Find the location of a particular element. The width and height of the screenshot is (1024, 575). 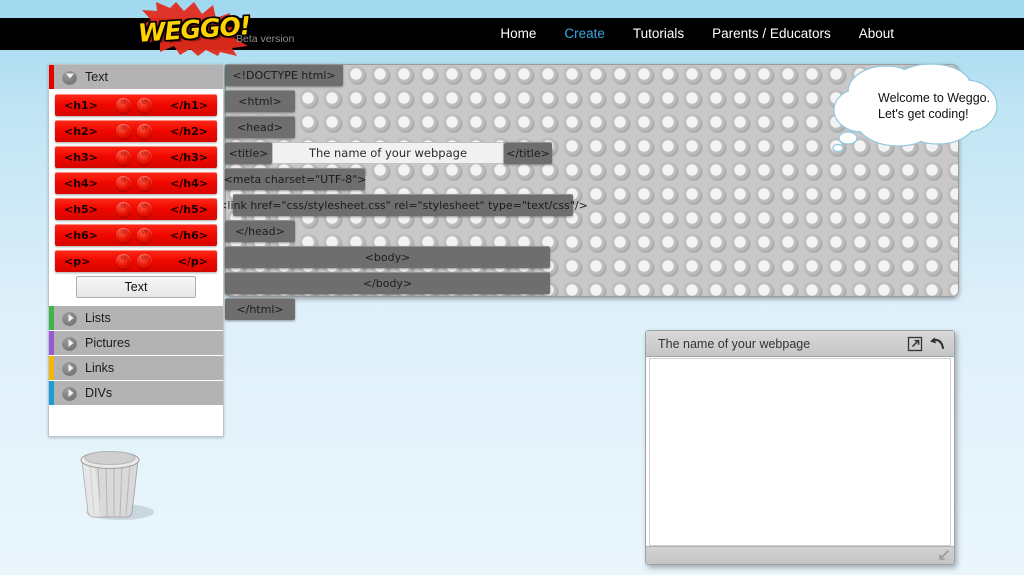

sidebar-section-label-lists: Lists is located at coordinates (98, 318).